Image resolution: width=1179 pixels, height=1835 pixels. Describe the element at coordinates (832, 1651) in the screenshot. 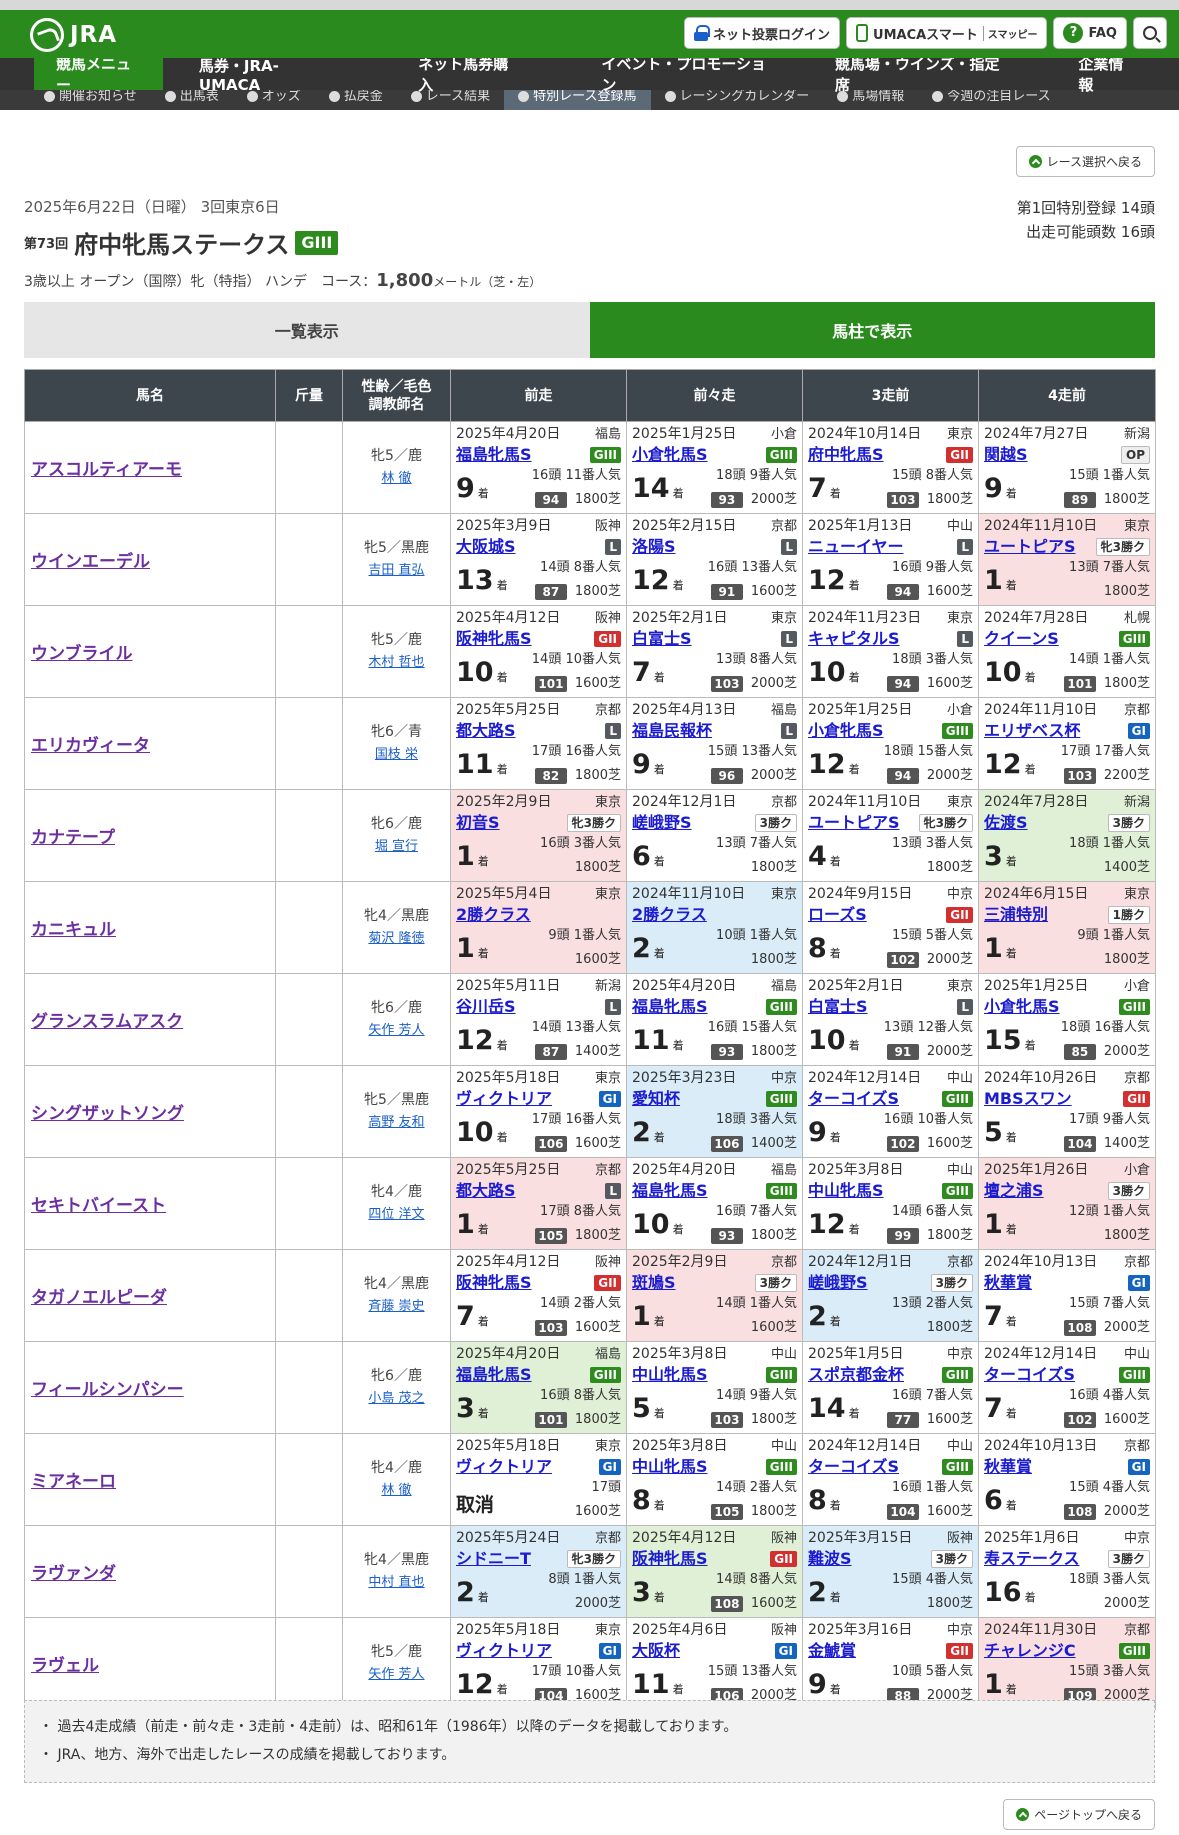

I see `race-link: 金鯱賞` at that location.